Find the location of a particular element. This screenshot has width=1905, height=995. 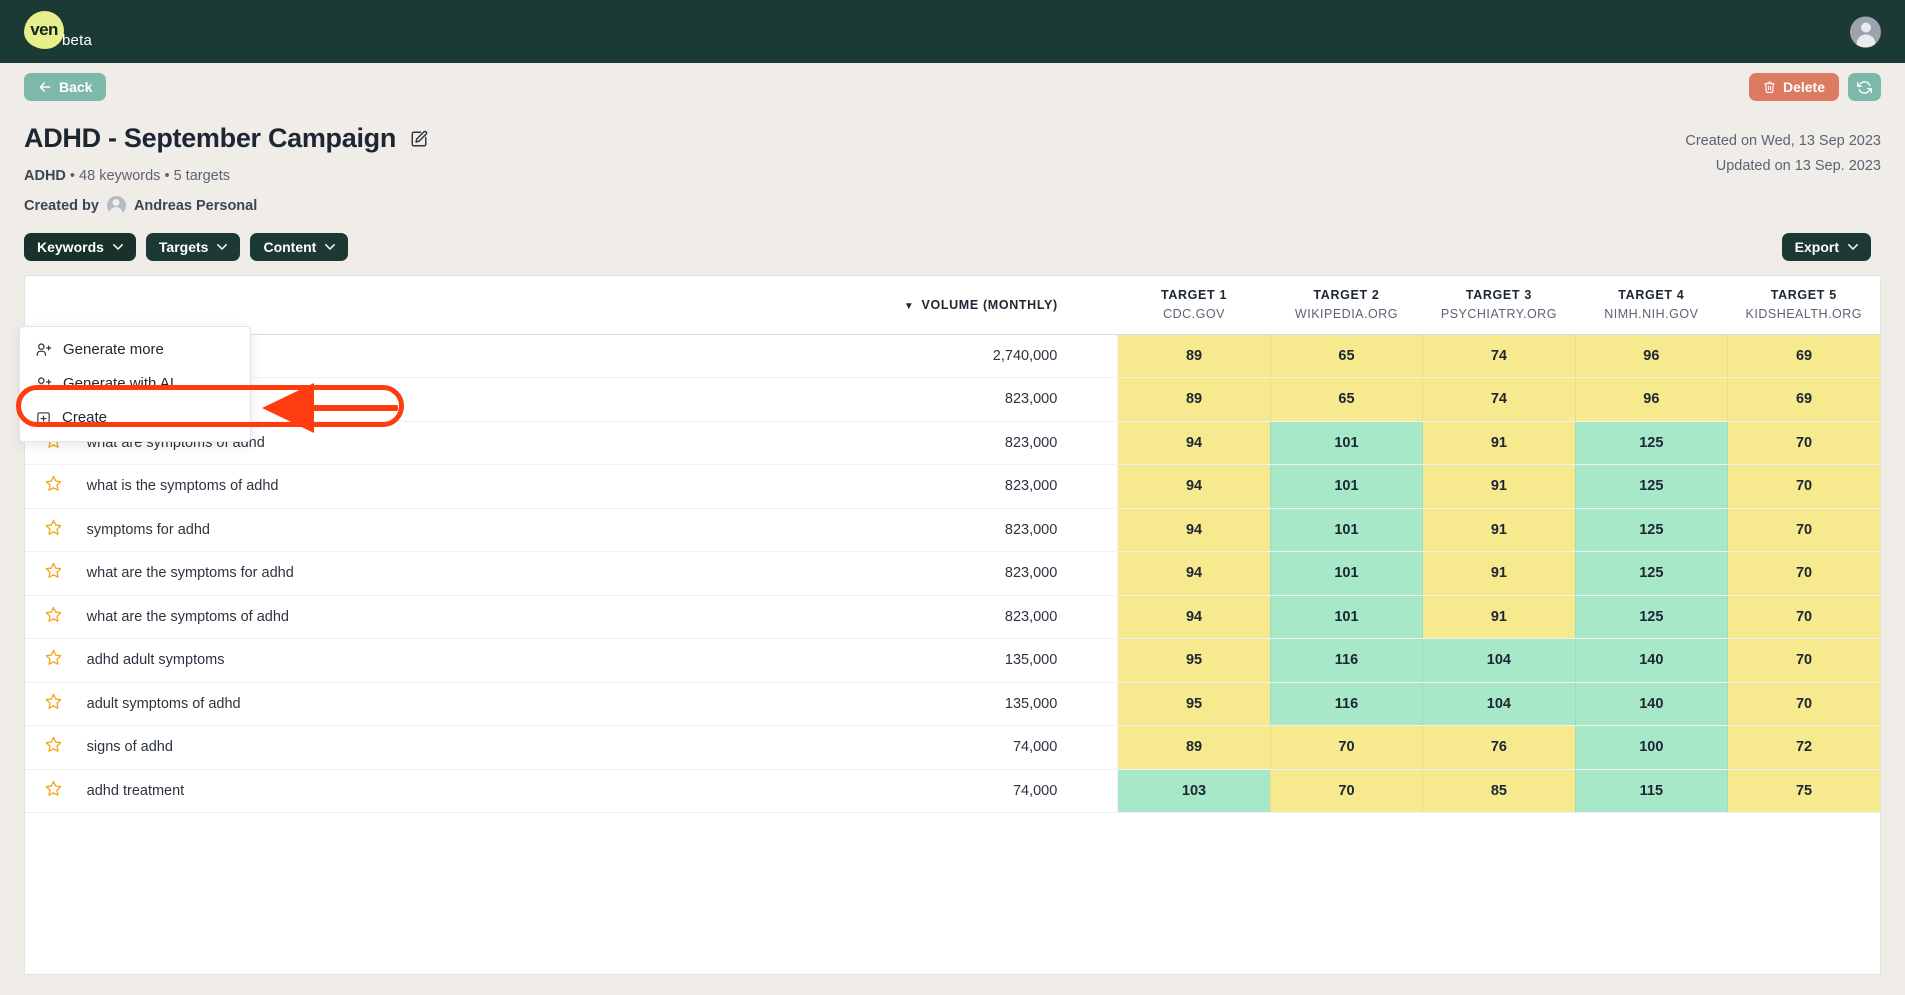

row-target-4-score-cell: 125 is located at coordinates (1651, 530).